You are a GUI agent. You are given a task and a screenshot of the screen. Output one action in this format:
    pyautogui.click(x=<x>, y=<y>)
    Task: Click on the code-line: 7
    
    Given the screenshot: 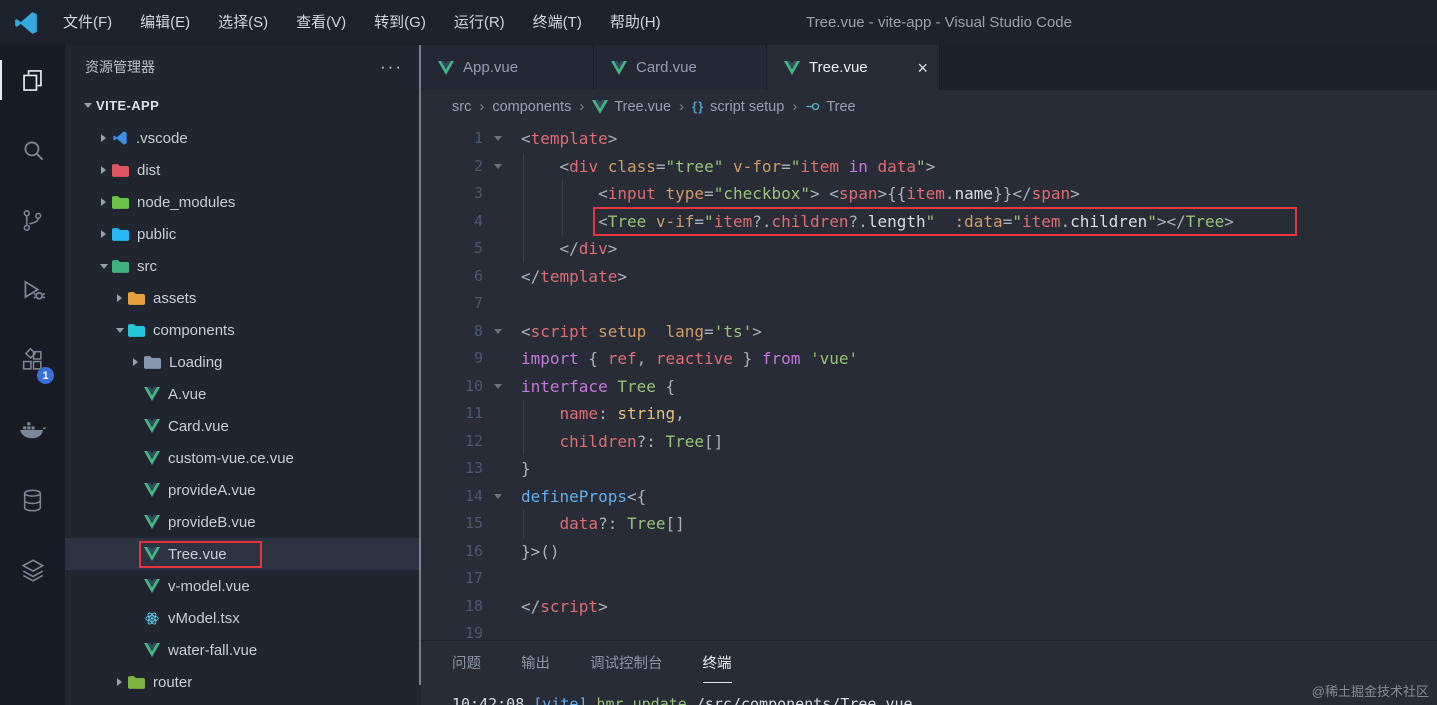 What is the action you would take?
    pyautogui.click(x=929, y=304)
    